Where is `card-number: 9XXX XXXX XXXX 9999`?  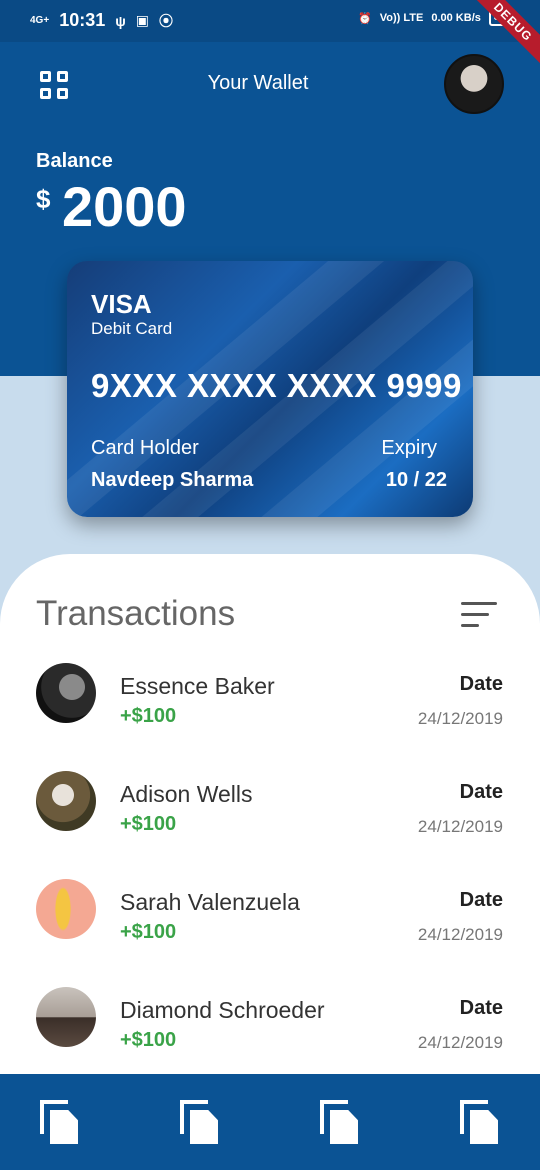
card-number: 9XXX XXXX XXXX 9999 is located at coordinates (276, 385).